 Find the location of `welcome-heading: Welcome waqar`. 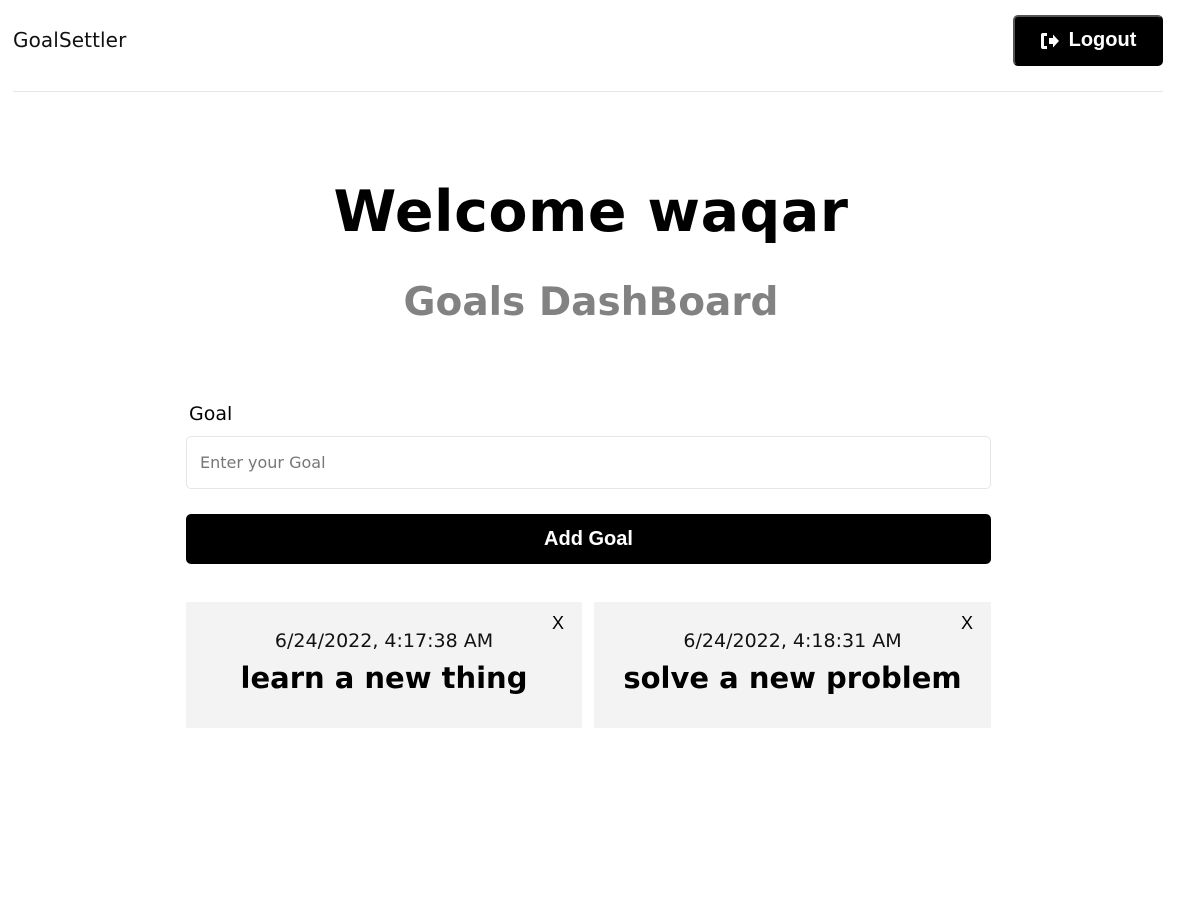

welcome-heading: Welcome waqar is located at coordinates (591, 212).